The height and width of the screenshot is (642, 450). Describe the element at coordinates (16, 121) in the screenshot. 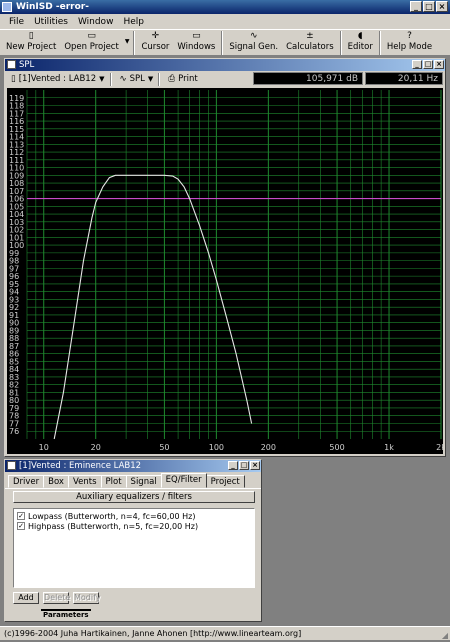

I see `y-tick-label: 116` at that location.